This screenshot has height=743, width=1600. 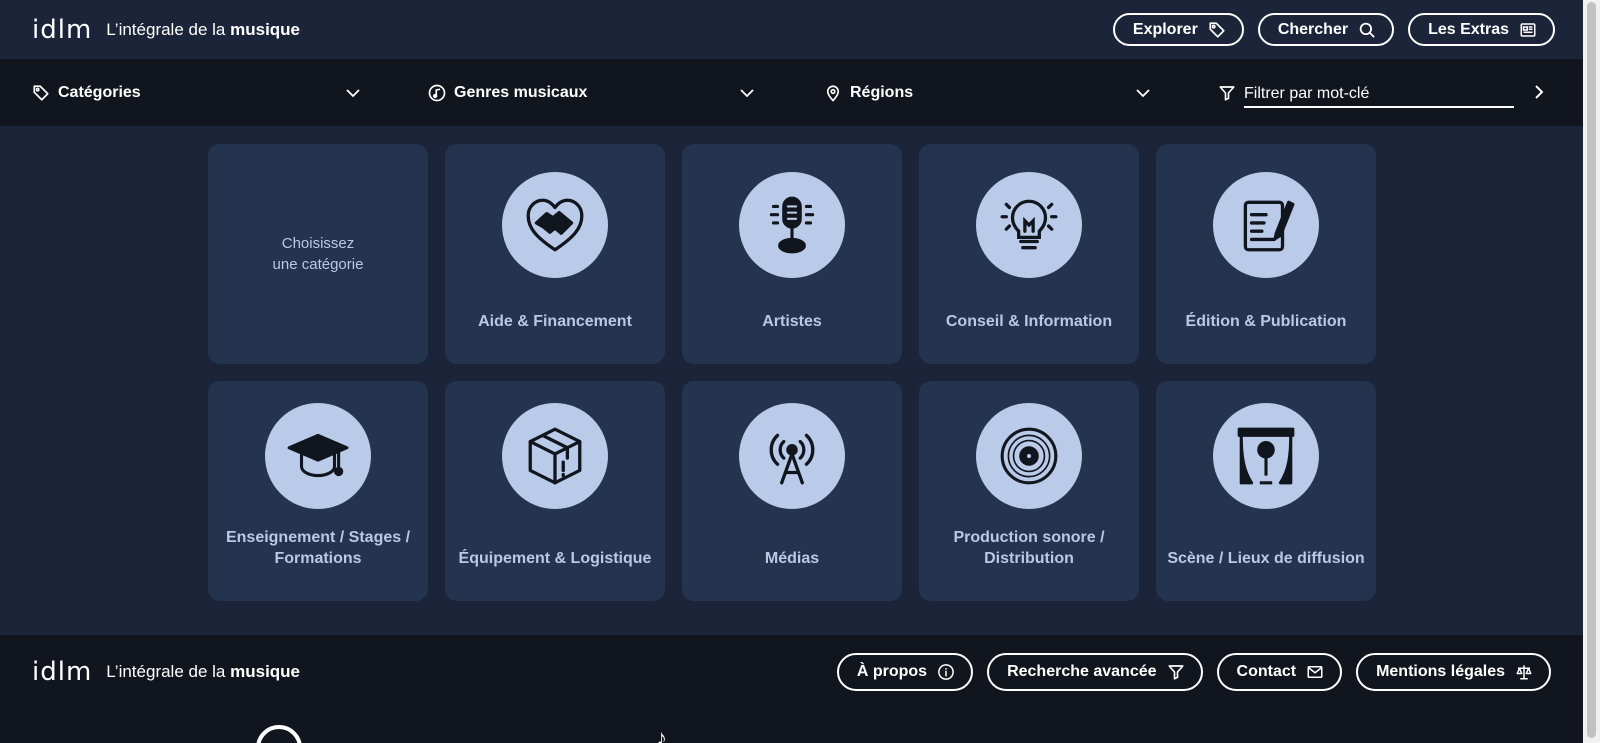 I want to click on explorer-label: Explorer, so click(x=1165, y=29).